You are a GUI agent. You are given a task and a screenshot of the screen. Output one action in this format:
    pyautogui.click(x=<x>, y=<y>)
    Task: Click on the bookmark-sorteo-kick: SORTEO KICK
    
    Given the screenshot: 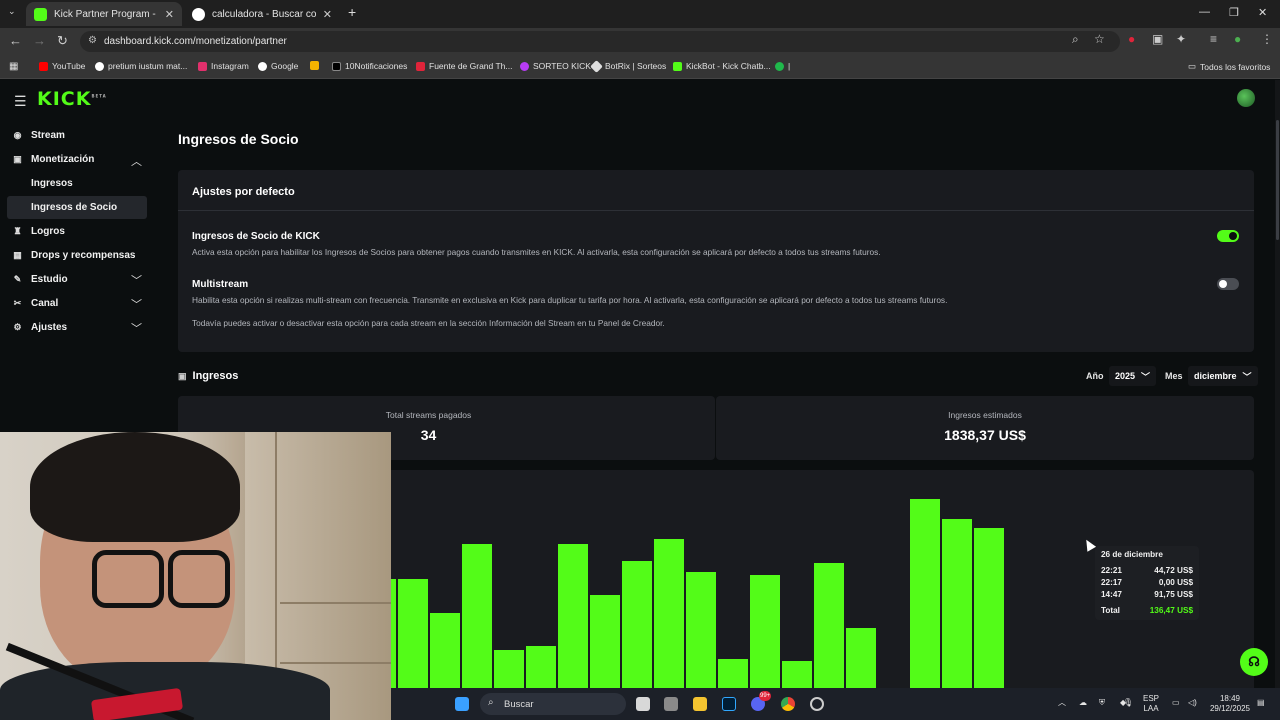 What is the action you would take?
    pyautogui.click(x=555, y=66)
    